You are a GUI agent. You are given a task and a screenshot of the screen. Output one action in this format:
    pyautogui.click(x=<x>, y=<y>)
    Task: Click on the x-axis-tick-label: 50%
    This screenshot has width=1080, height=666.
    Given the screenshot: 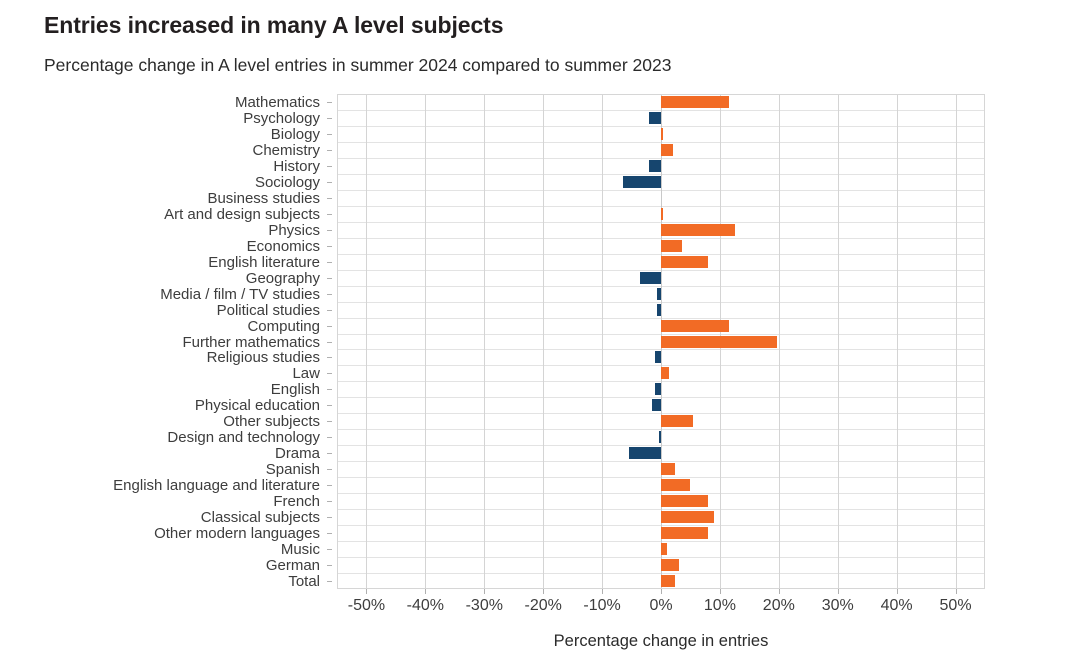 What is the action you would take?
    pyautogui.click(x=955, y=605)
    